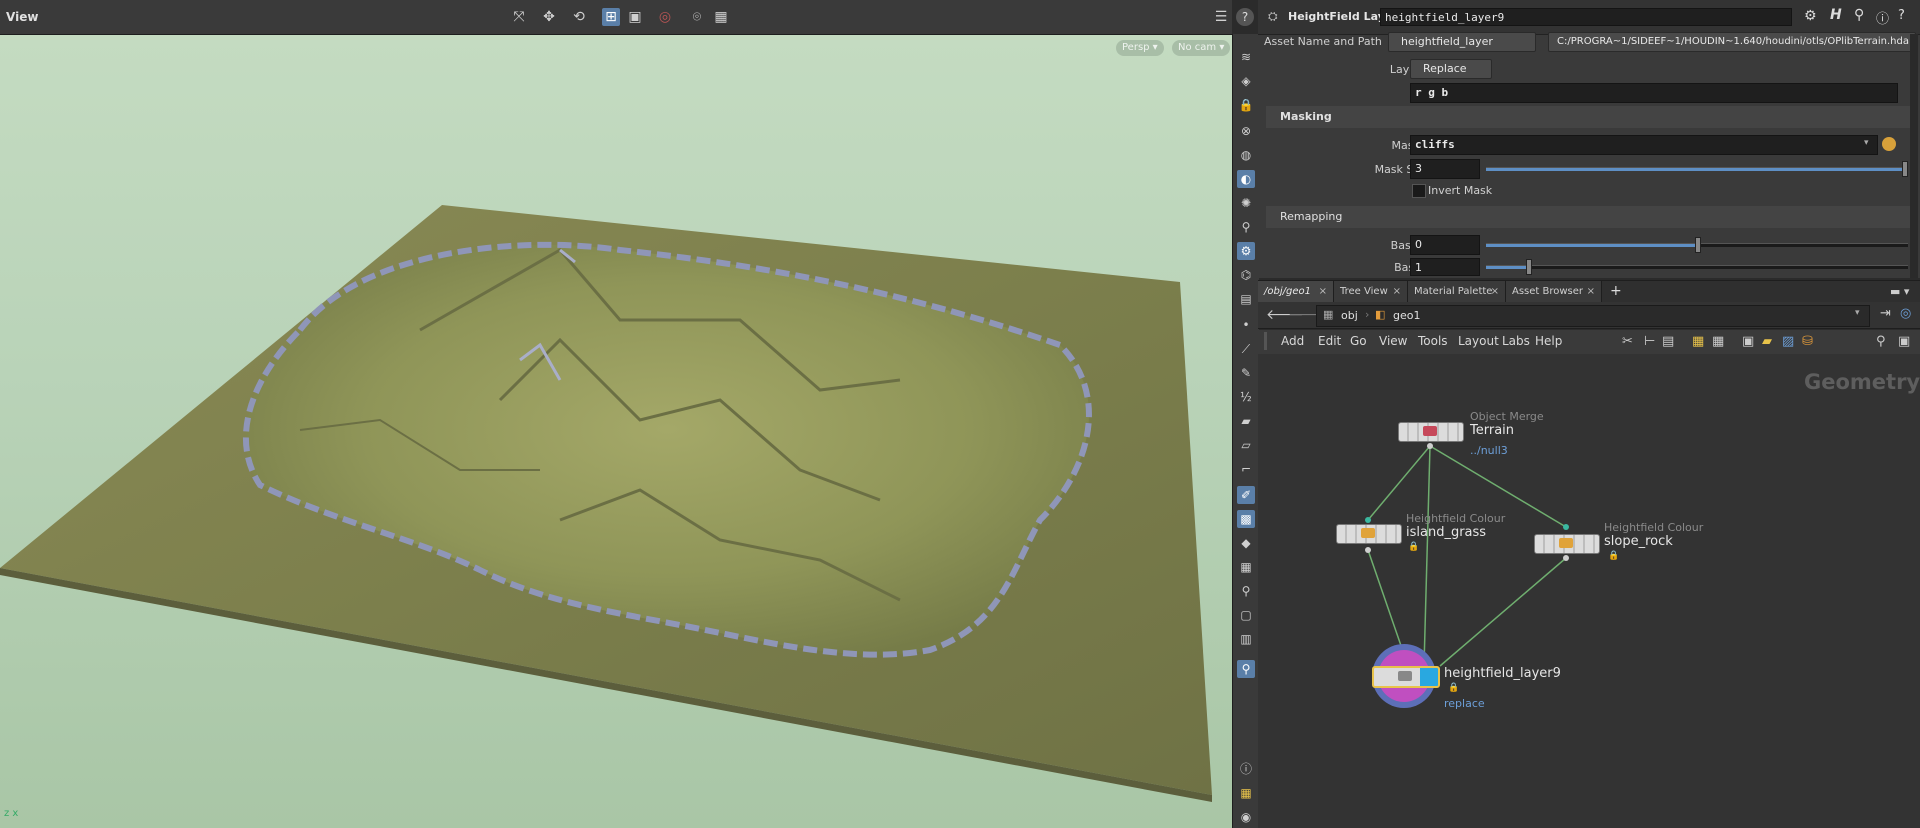 The image size is (1920, 828). I want to click on menu-view: View, so click(1393, 341).